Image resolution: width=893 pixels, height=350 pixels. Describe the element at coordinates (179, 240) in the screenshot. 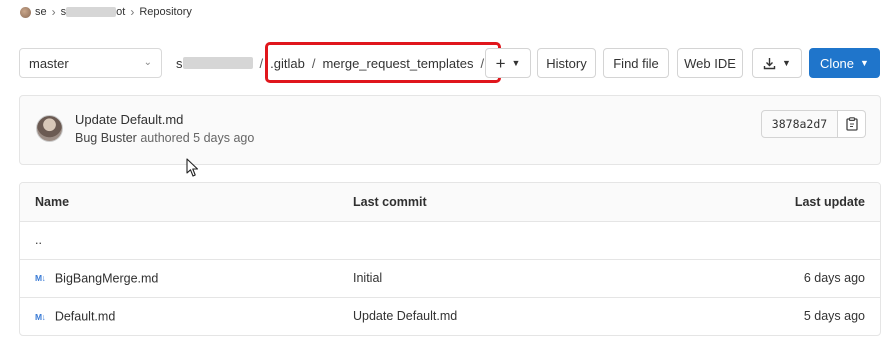

I see `parent-directory-link: ..` at that location.